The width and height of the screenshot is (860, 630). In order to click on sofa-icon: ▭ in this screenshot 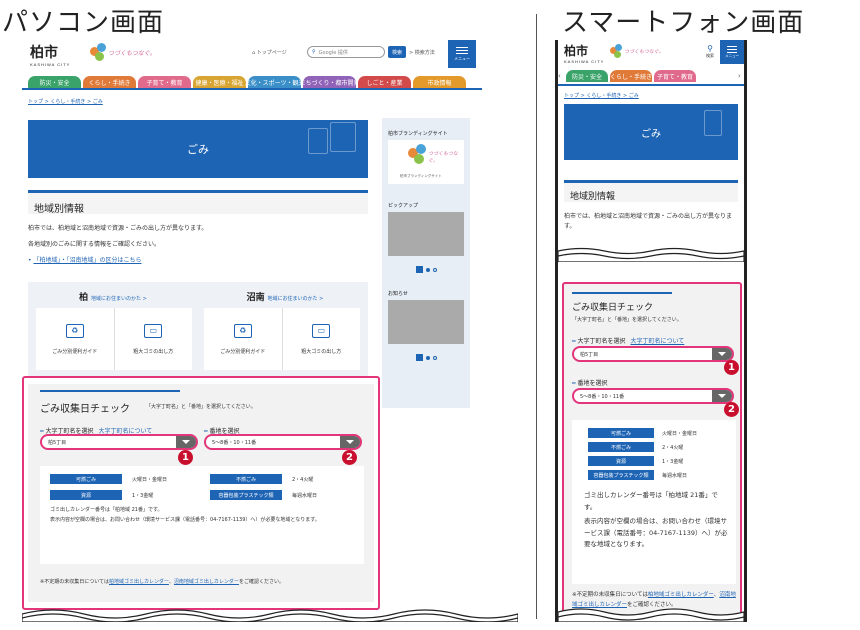, I will do `click(321, 330)`.